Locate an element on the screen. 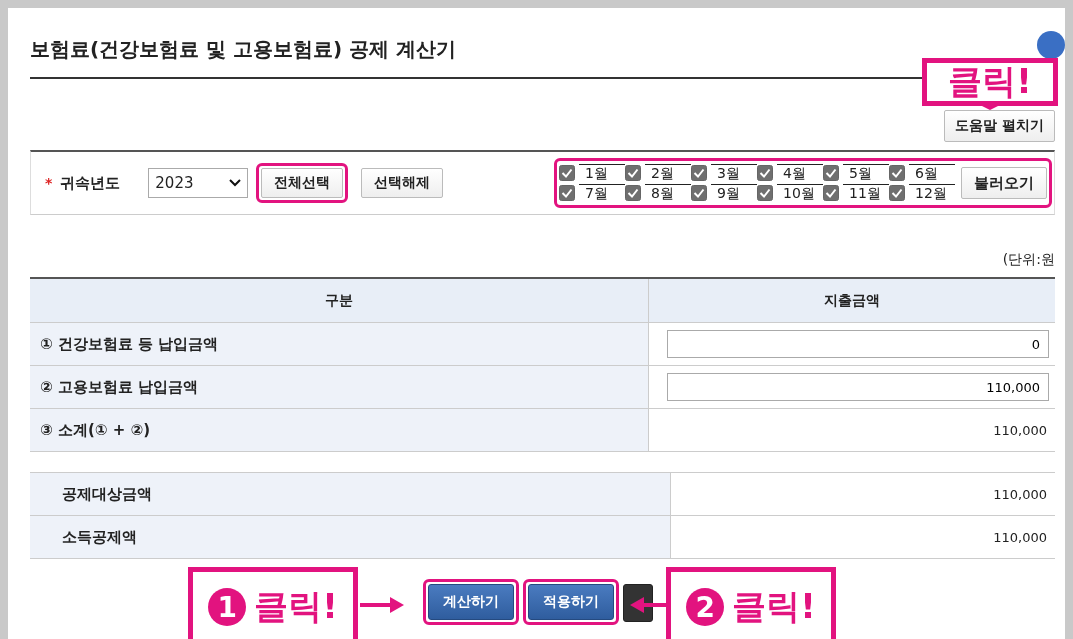 The width and height of the screenshot is (1073, 639). action-button: 적용하기 is located at coordinates (570, 602).